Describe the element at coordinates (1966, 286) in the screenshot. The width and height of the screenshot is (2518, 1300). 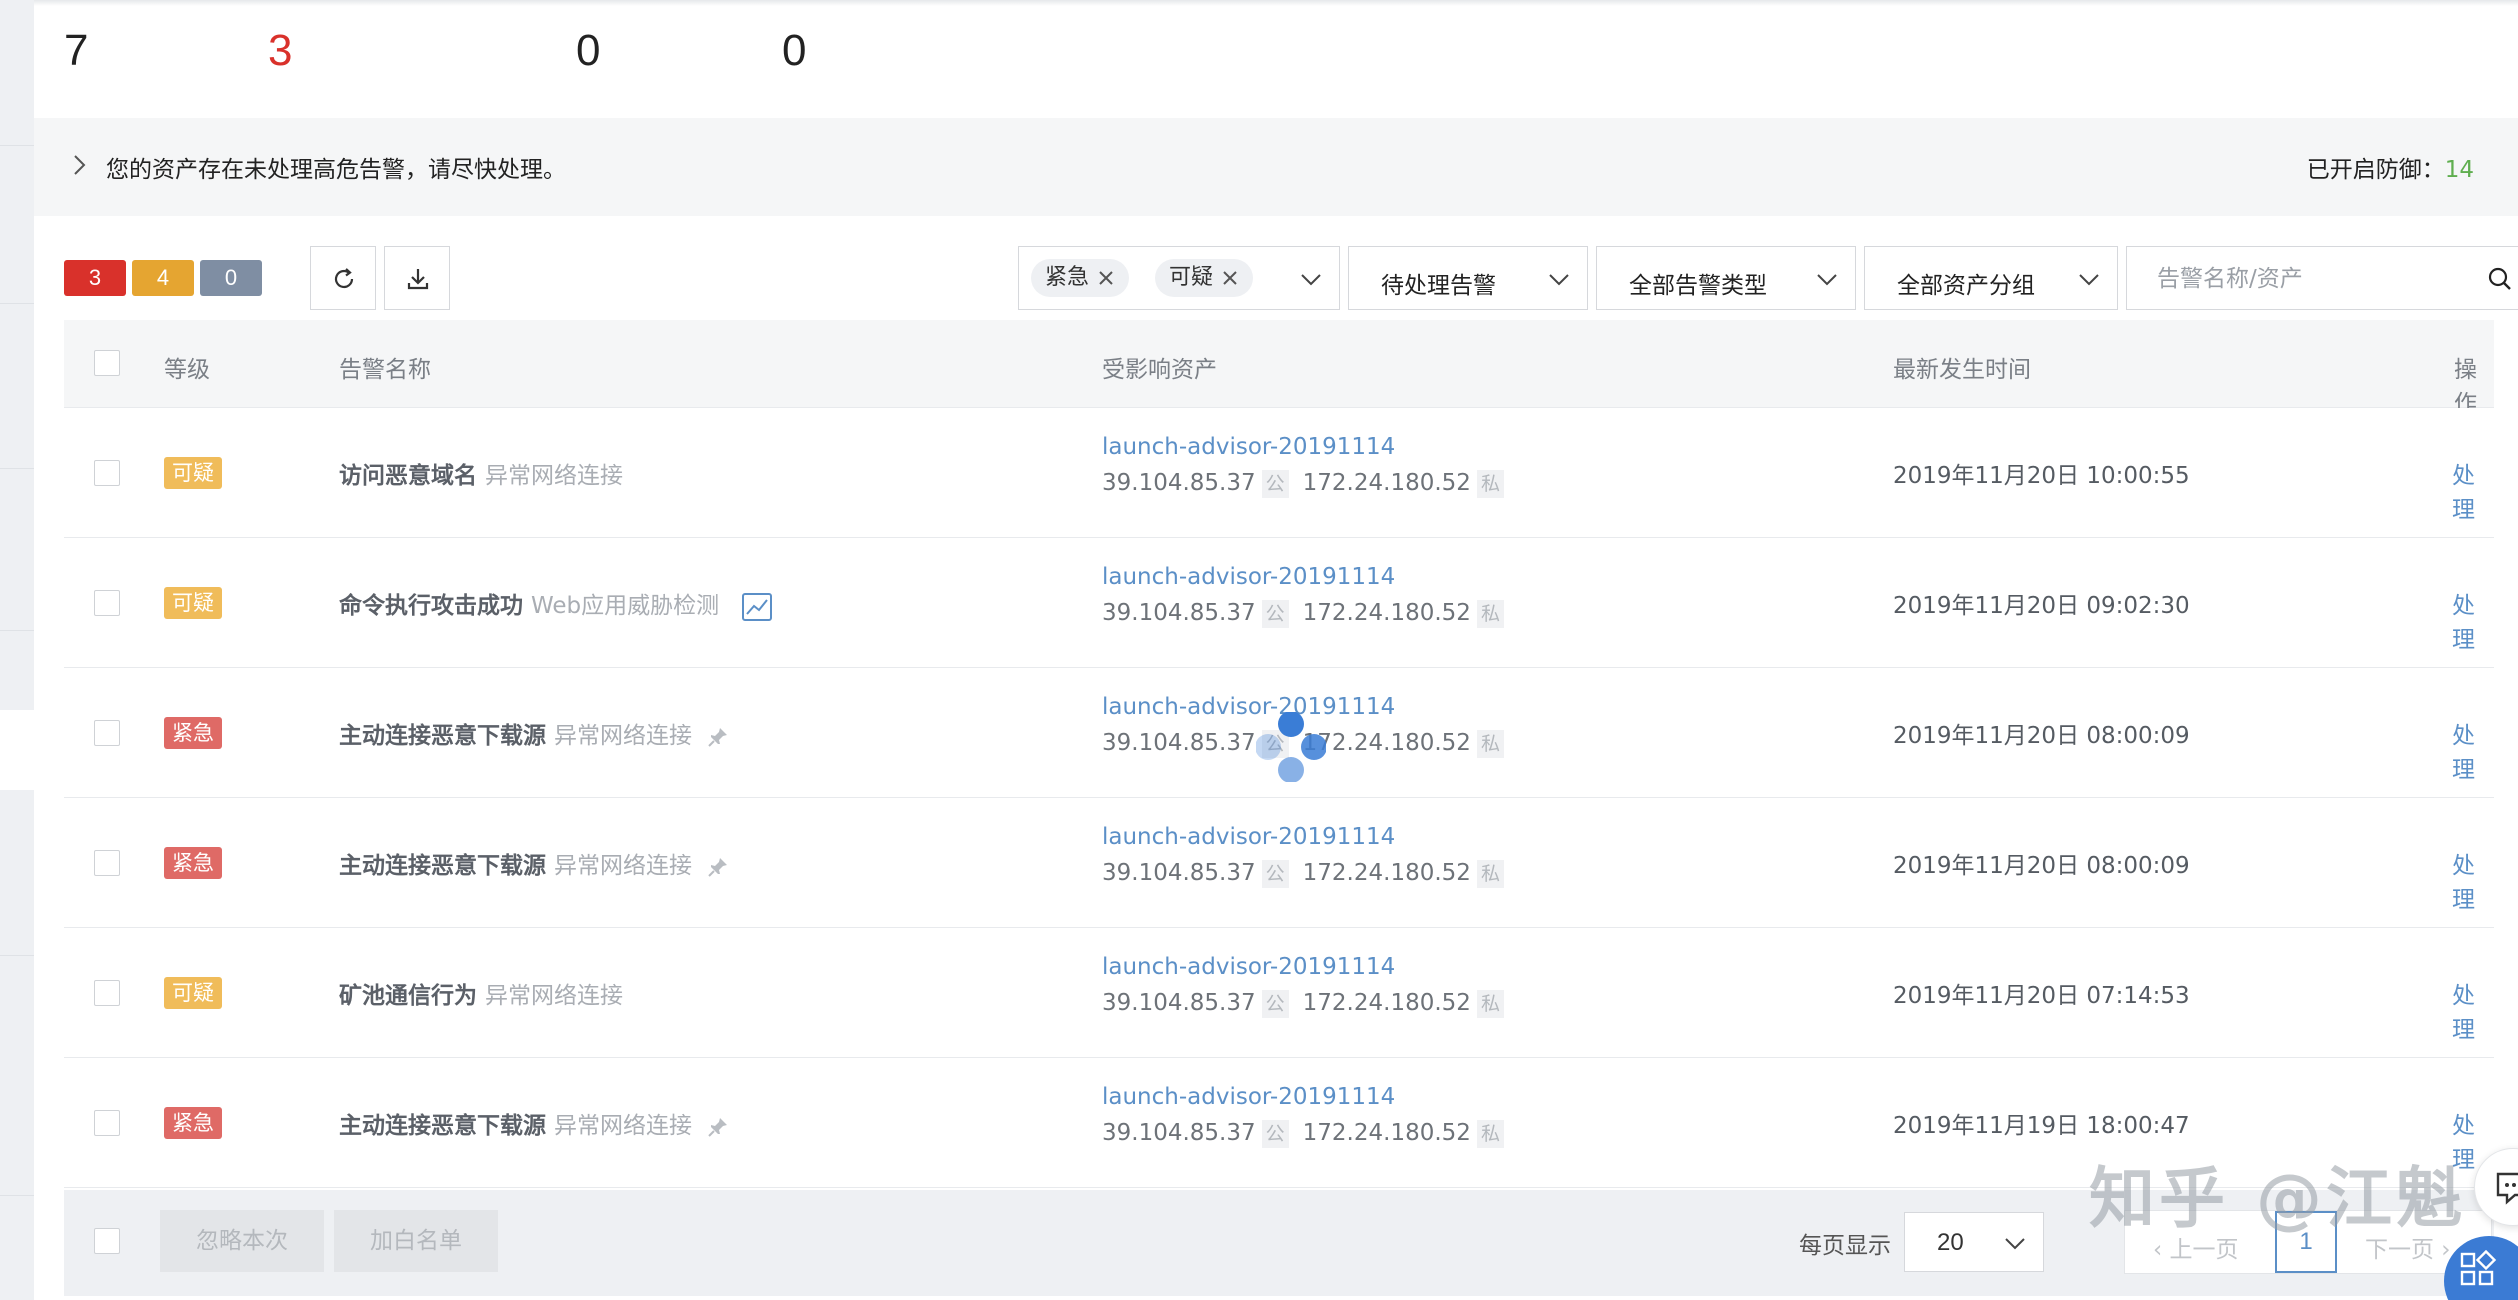
I see `group-filter-label: 全部资产分组` at that location.